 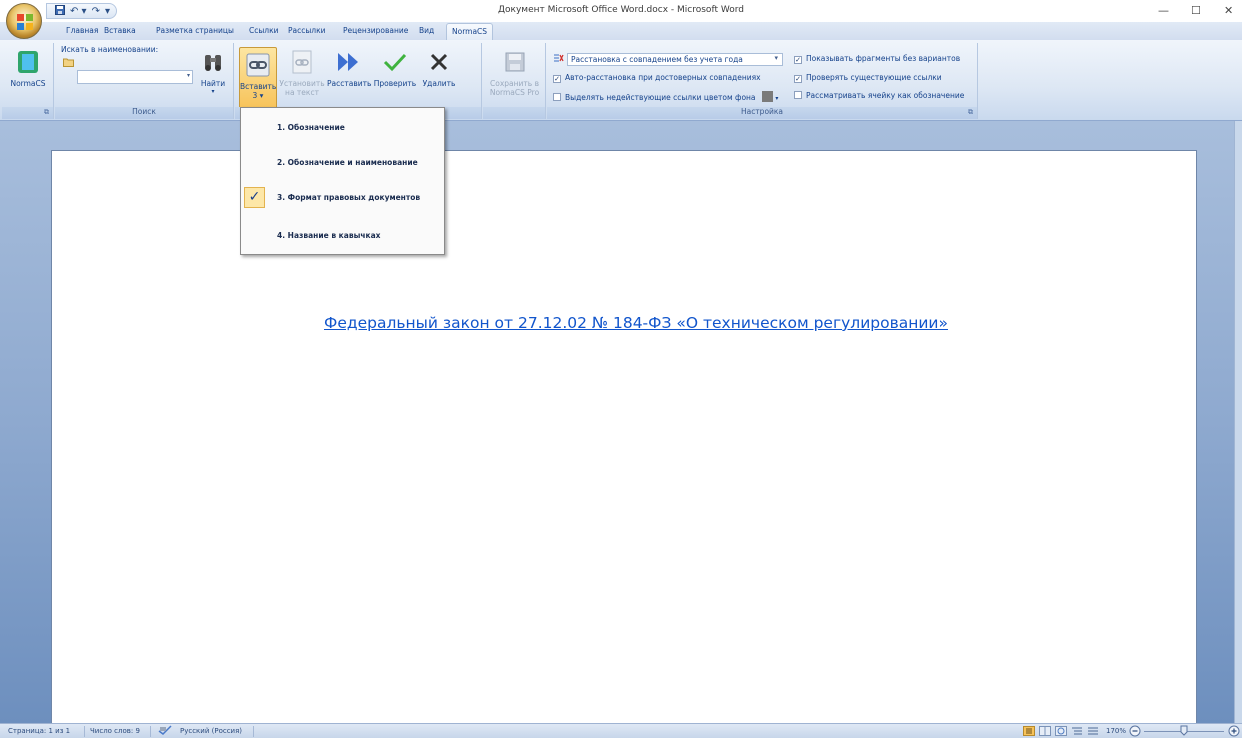 I want to click on normacs-button: NormaCS, so click(x=28, y=68).